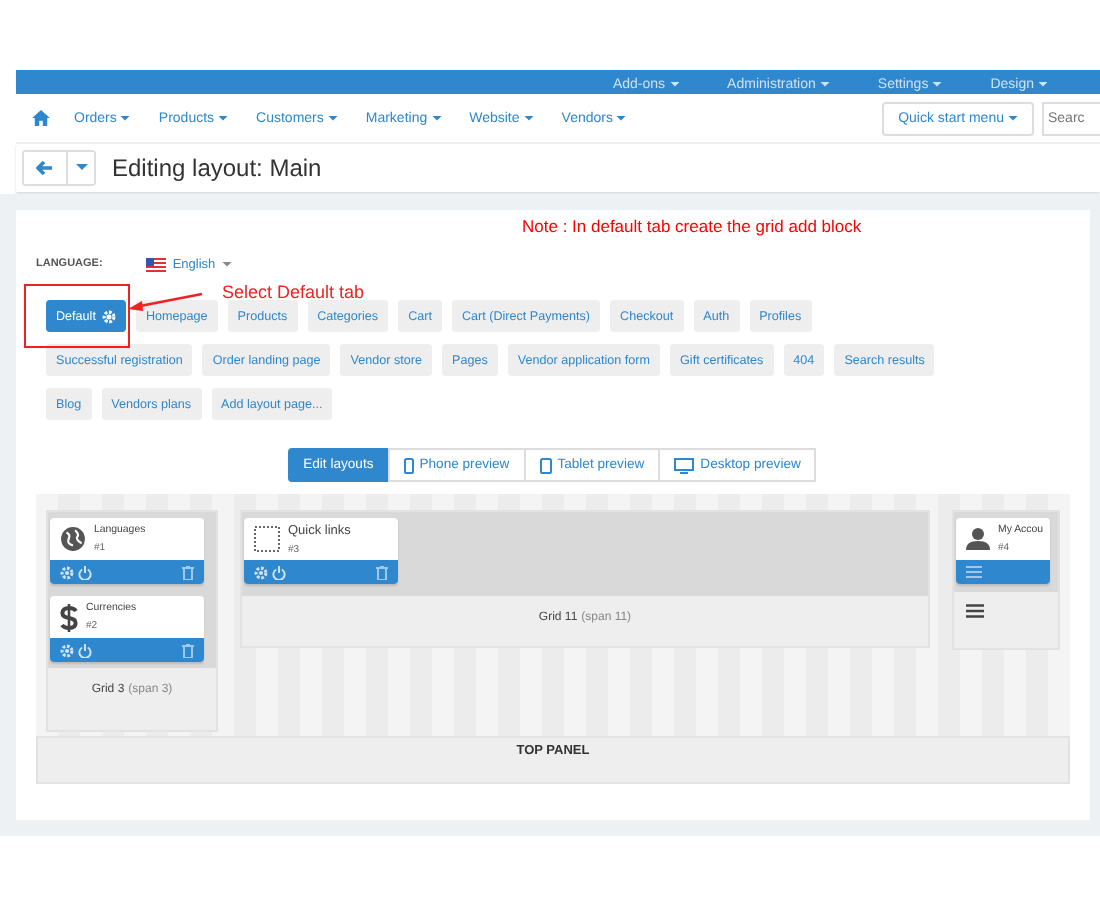  I want to click on highlight-frame, so click(77, 316).